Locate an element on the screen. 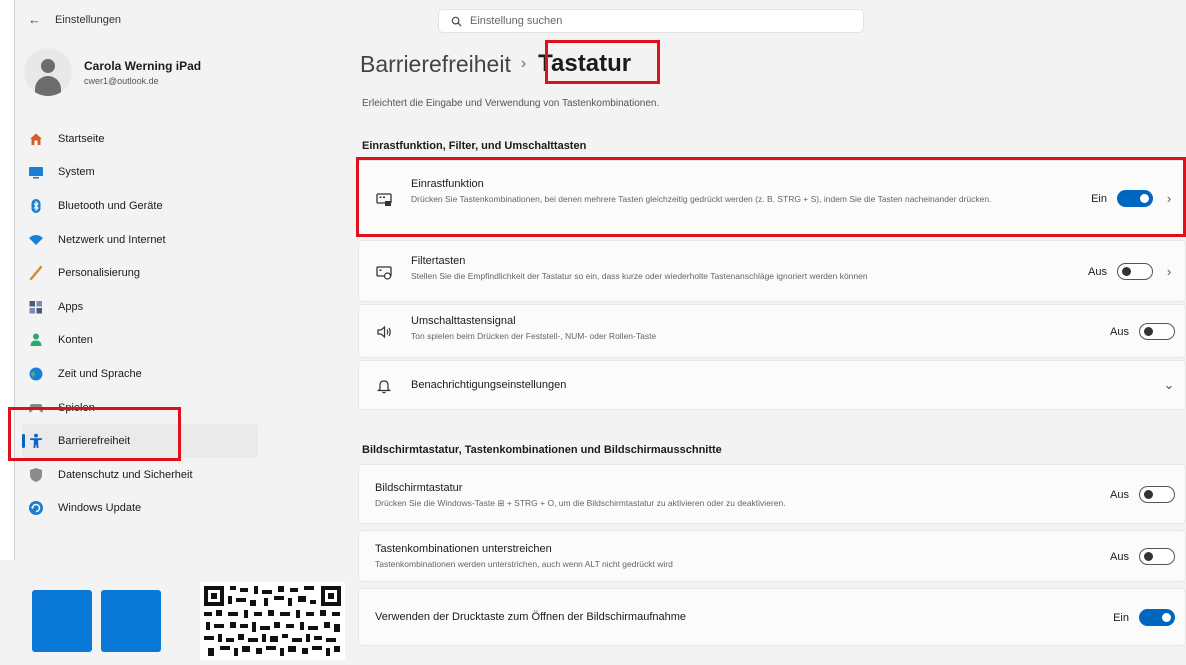 The width and height of the screenshot is (1186, 665). globe-clock-icon is located at coordinates (36, 374).